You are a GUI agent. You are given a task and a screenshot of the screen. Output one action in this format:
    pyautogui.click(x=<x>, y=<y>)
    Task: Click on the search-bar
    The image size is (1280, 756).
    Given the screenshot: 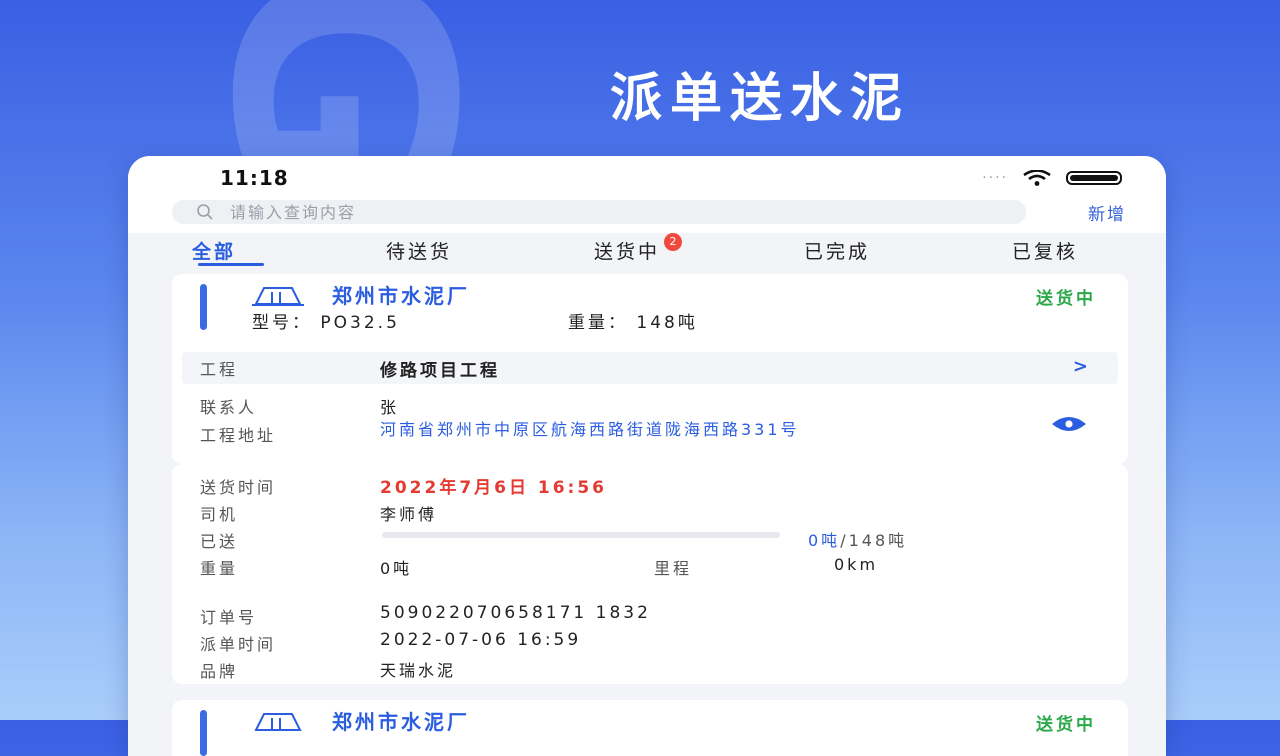 What is the action you would take?
    pyautogui.click(x=599, y=212)
    